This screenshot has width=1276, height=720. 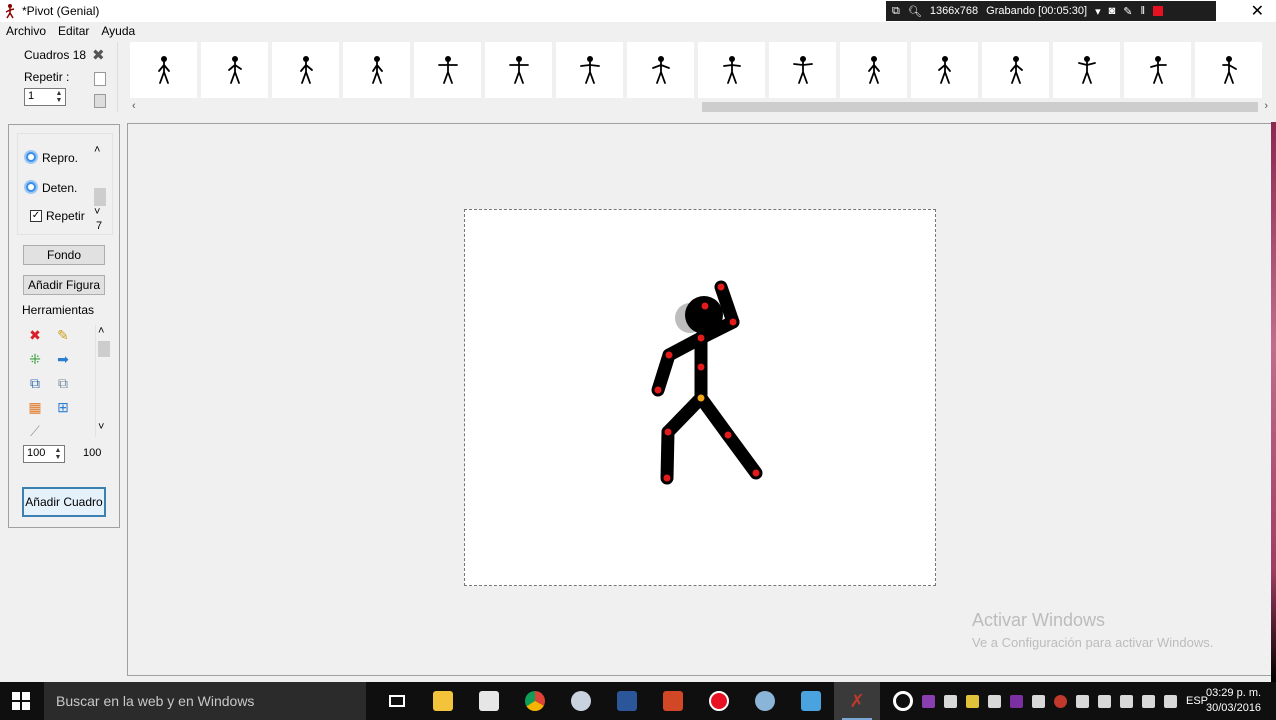 What do you see at coordinates (972, 701) in the screenshot?
I see `tray-pen-icon` at bounding box center [972, 701].